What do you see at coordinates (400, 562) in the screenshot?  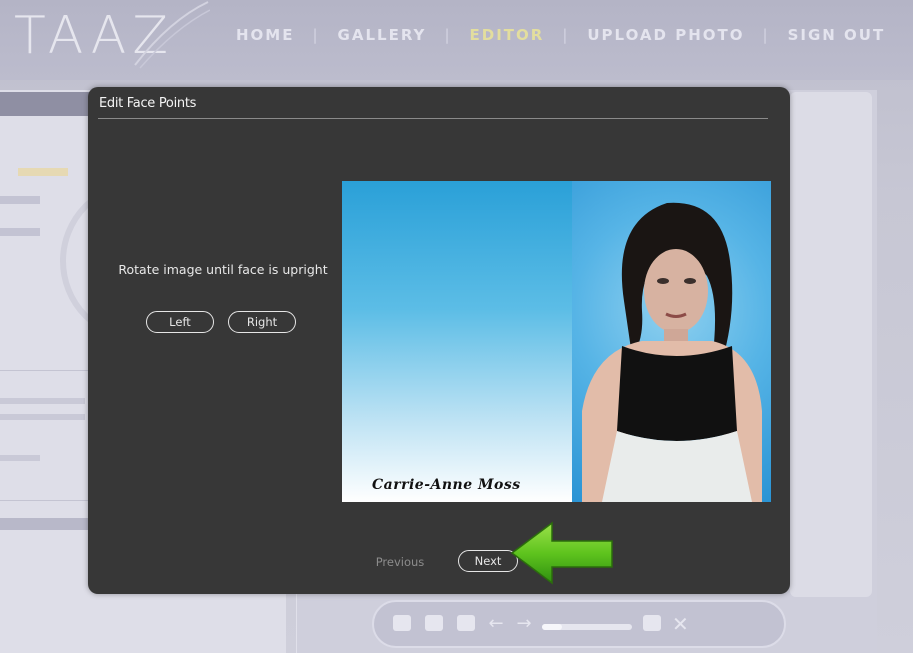 I see `previous-button: Previous` at bounding box center [400, 562].